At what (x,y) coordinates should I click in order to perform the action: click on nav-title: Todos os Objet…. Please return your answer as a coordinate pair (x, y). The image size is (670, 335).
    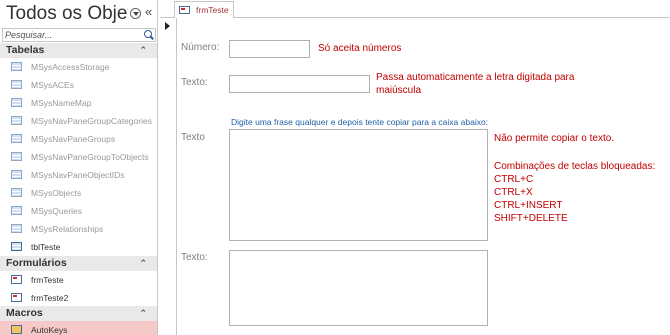
    Looking at the image, I should click on (67, 14).